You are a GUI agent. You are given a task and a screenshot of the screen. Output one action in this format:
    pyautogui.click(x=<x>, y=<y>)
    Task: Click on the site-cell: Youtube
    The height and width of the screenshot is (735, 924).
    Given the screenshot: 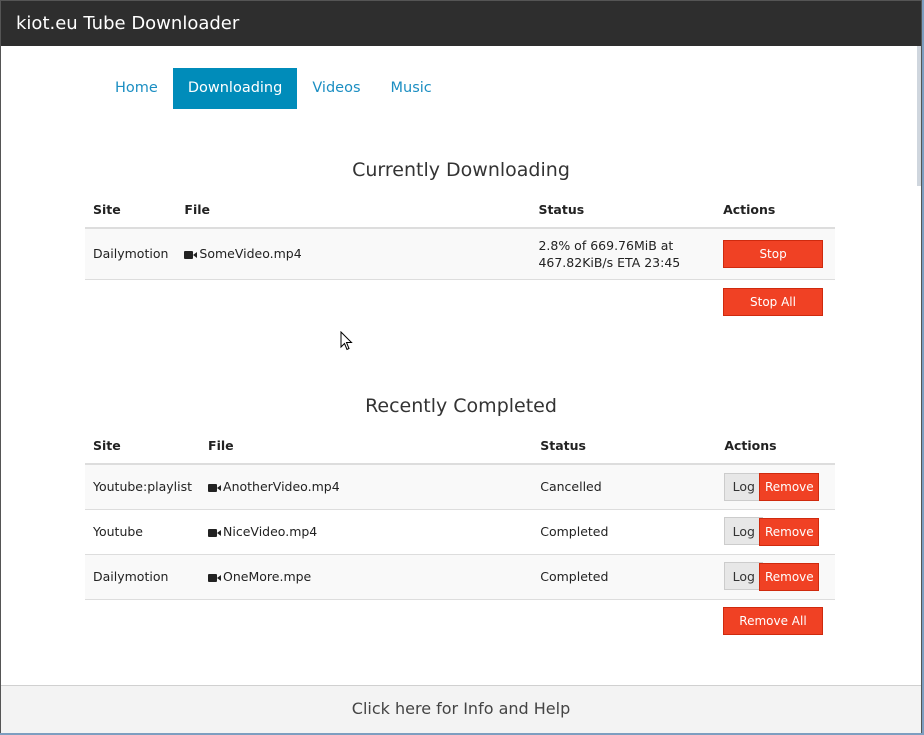 What is the action you would take?
    pyautogui.click(x=143, y=532)
    